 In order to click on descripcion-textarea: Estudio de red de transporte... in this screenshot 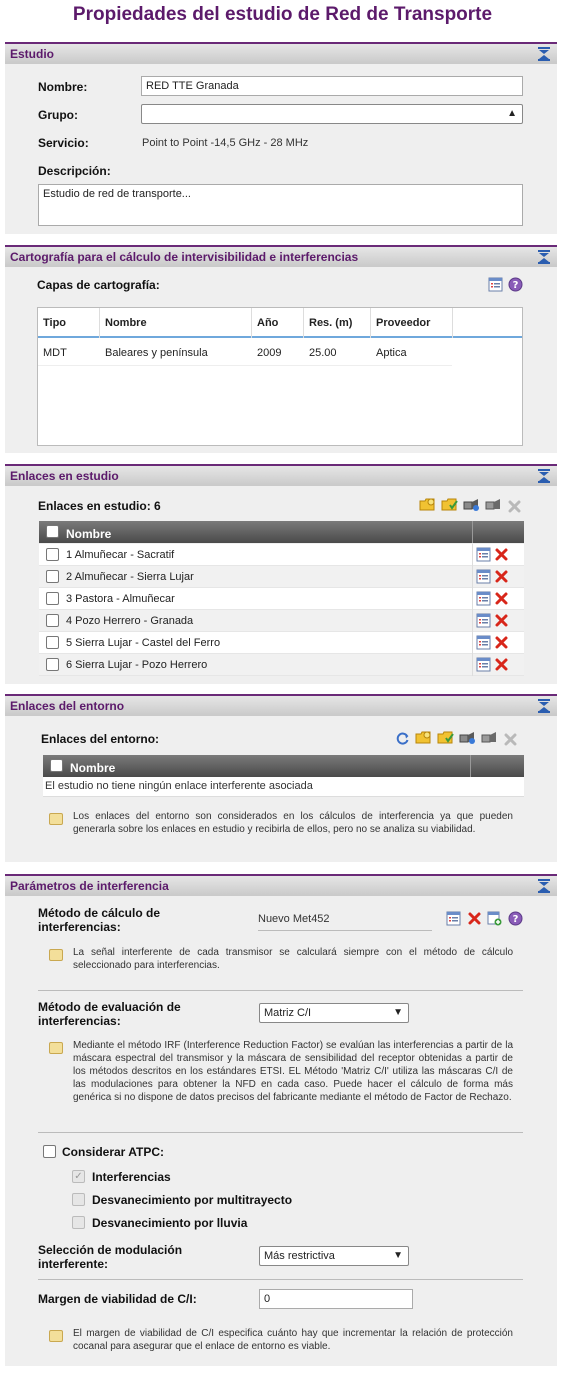, I will do `click(280, 205)`.